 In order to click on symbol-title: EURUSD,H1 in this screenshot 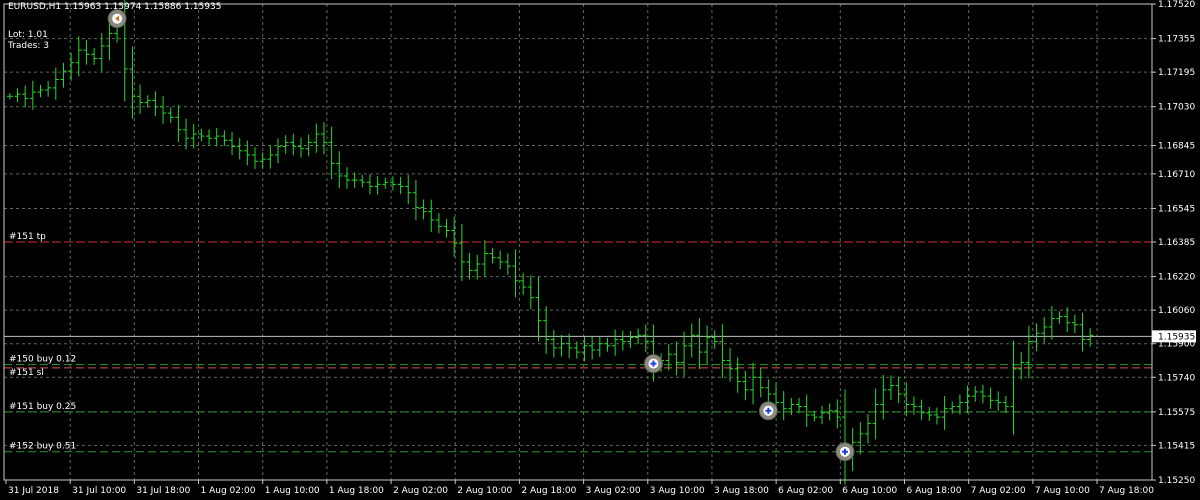, I will do `click(35, 7)`.